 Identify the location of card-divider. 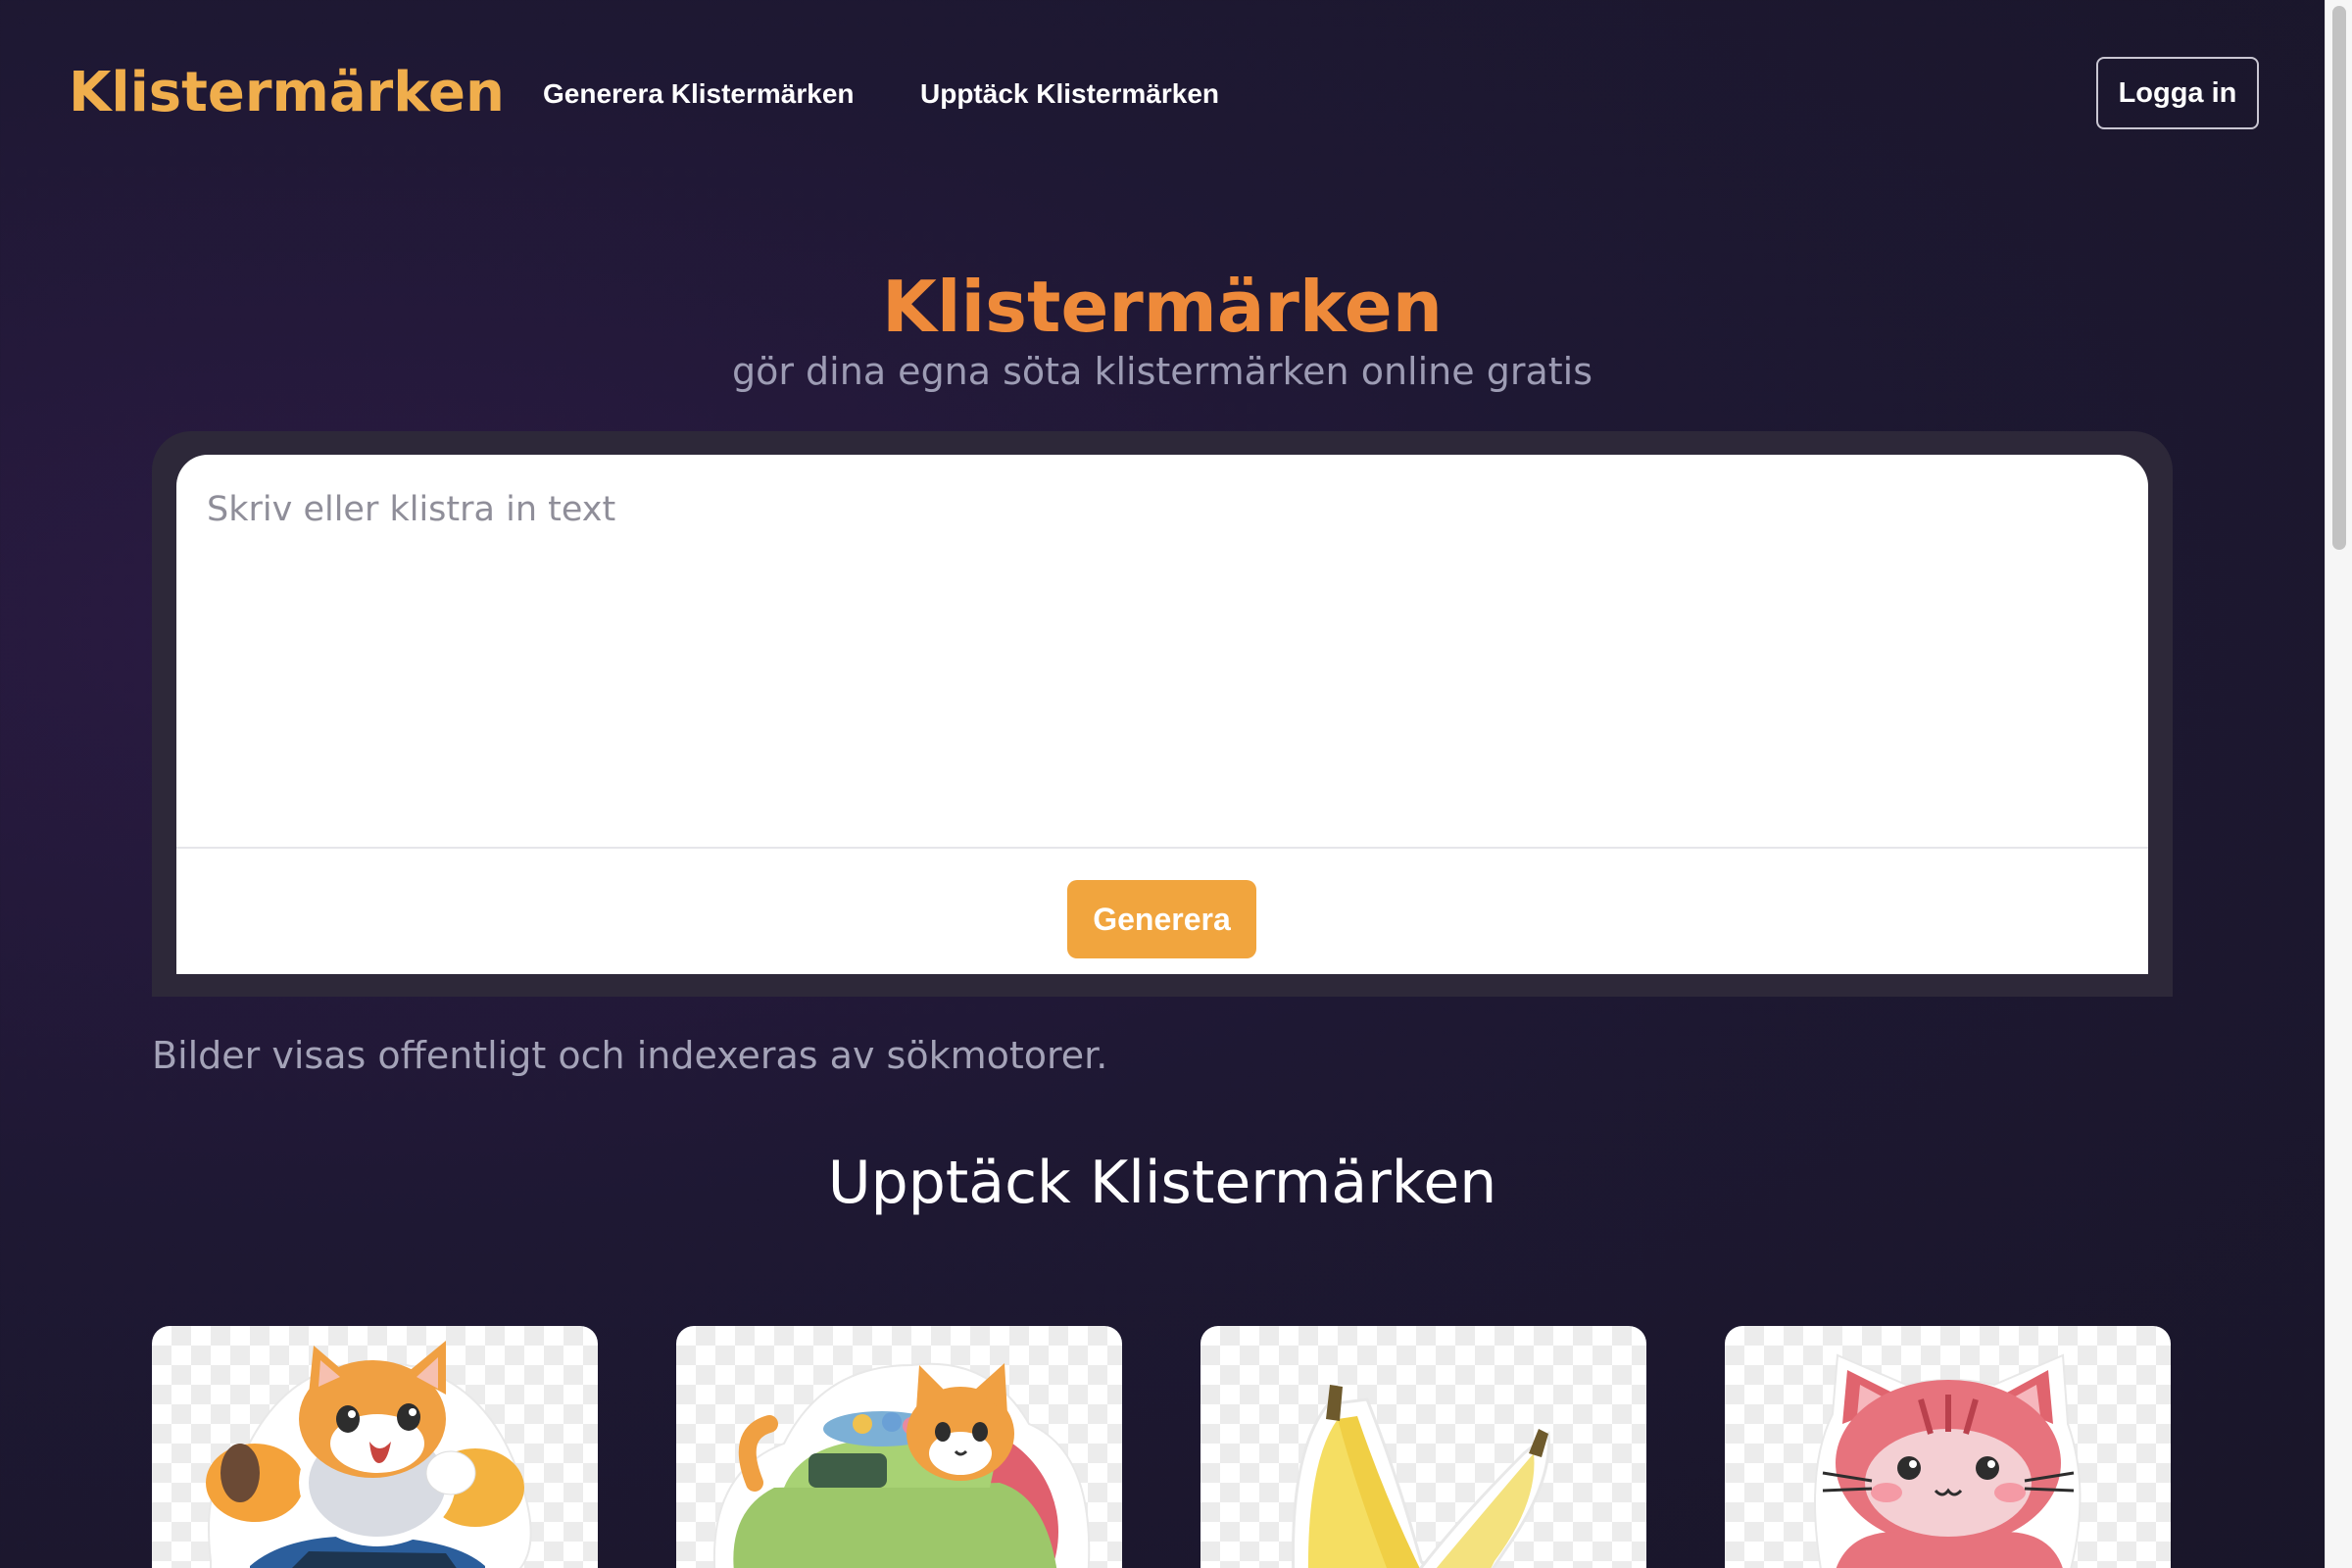
(1162, 848).